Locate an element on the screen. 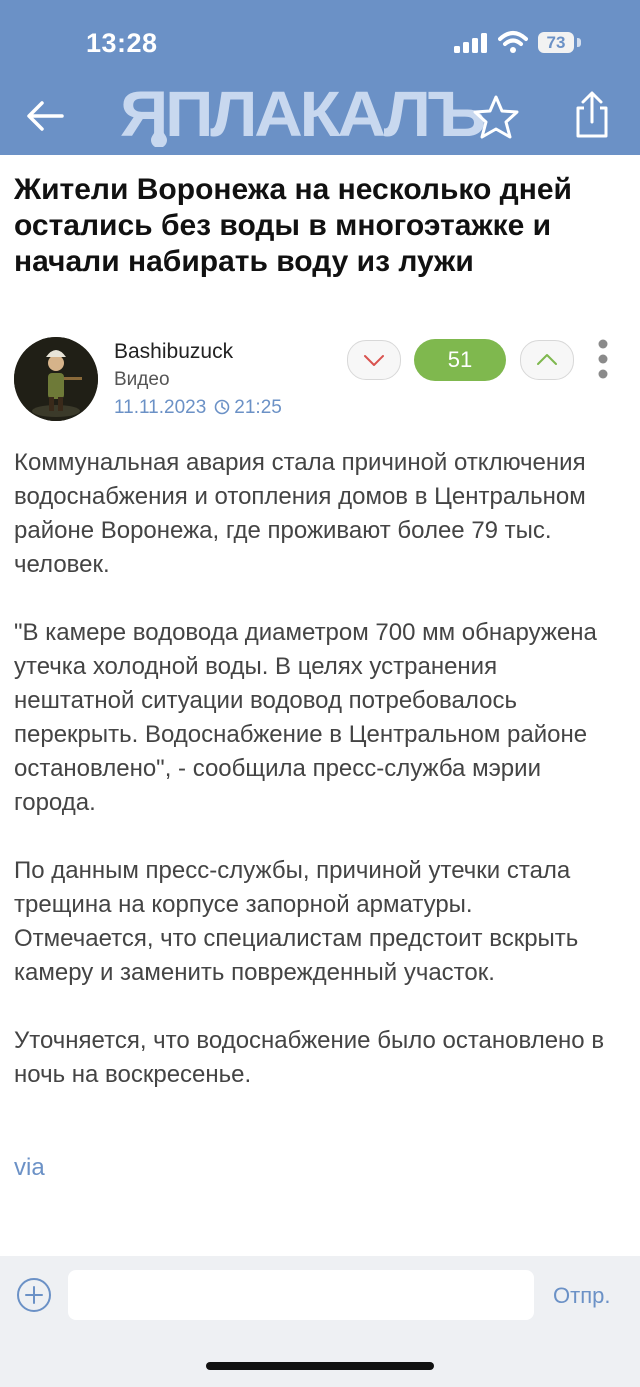 This screenshot has width=640, height=1387. vote-up-icon is located at coordinates (547, 359).